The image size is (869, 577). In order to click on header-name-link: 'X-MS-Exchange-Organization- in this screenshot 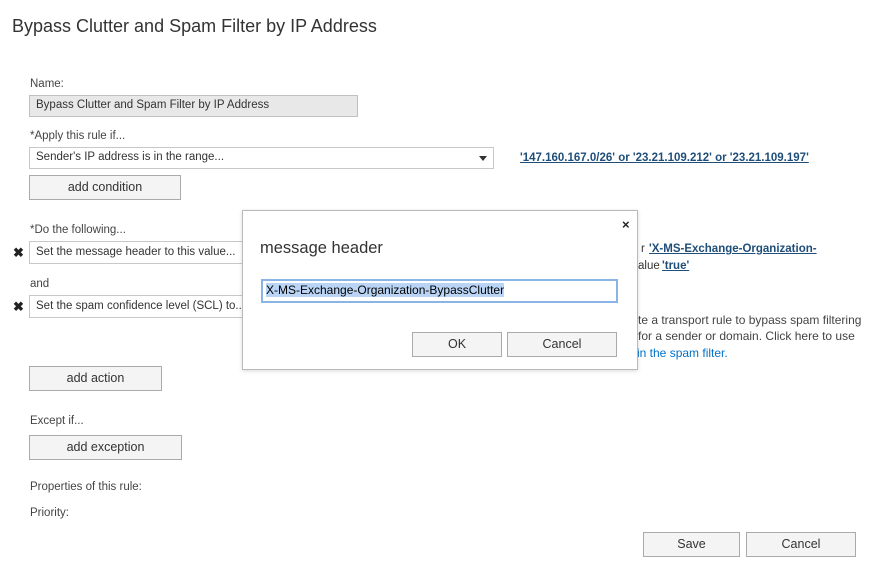, I will do `click(733, 249)`.